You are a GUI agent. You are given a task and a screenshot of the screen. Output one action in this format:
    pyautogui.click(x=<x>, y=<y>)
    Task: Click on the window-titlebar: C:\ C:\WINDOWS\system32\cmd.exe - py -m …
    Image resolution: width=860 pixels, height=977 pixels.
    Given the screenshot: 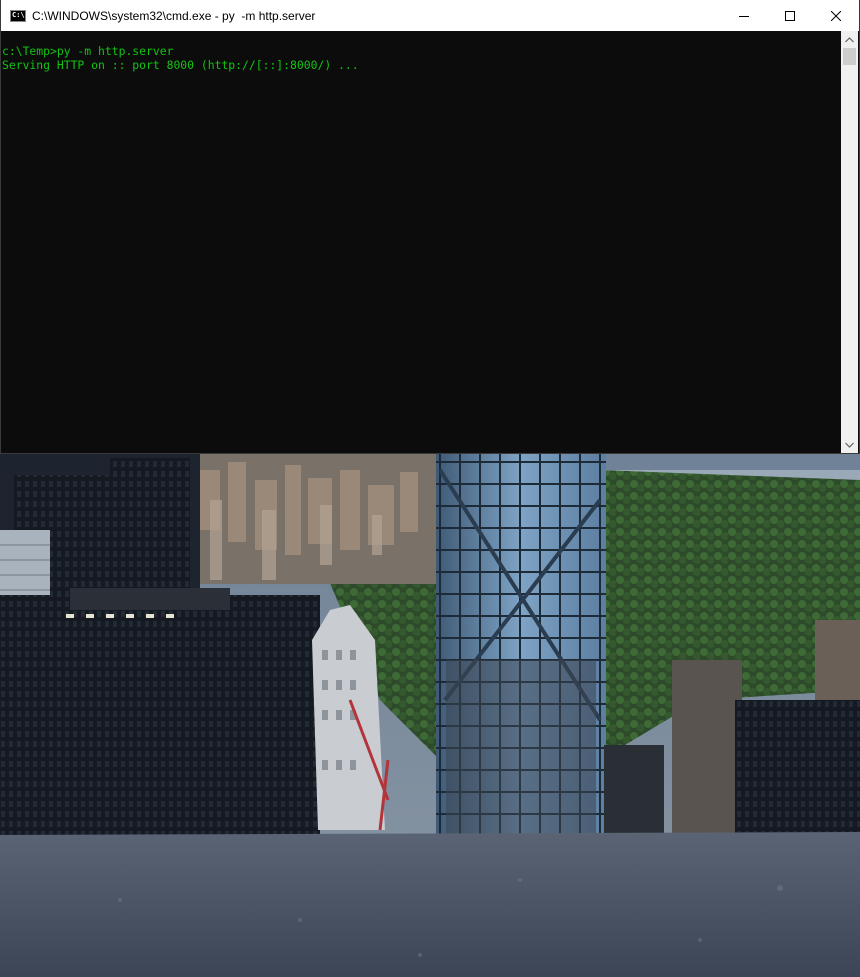 What is the action you would take?
    pyautogui.click(x=430, y=15)
    